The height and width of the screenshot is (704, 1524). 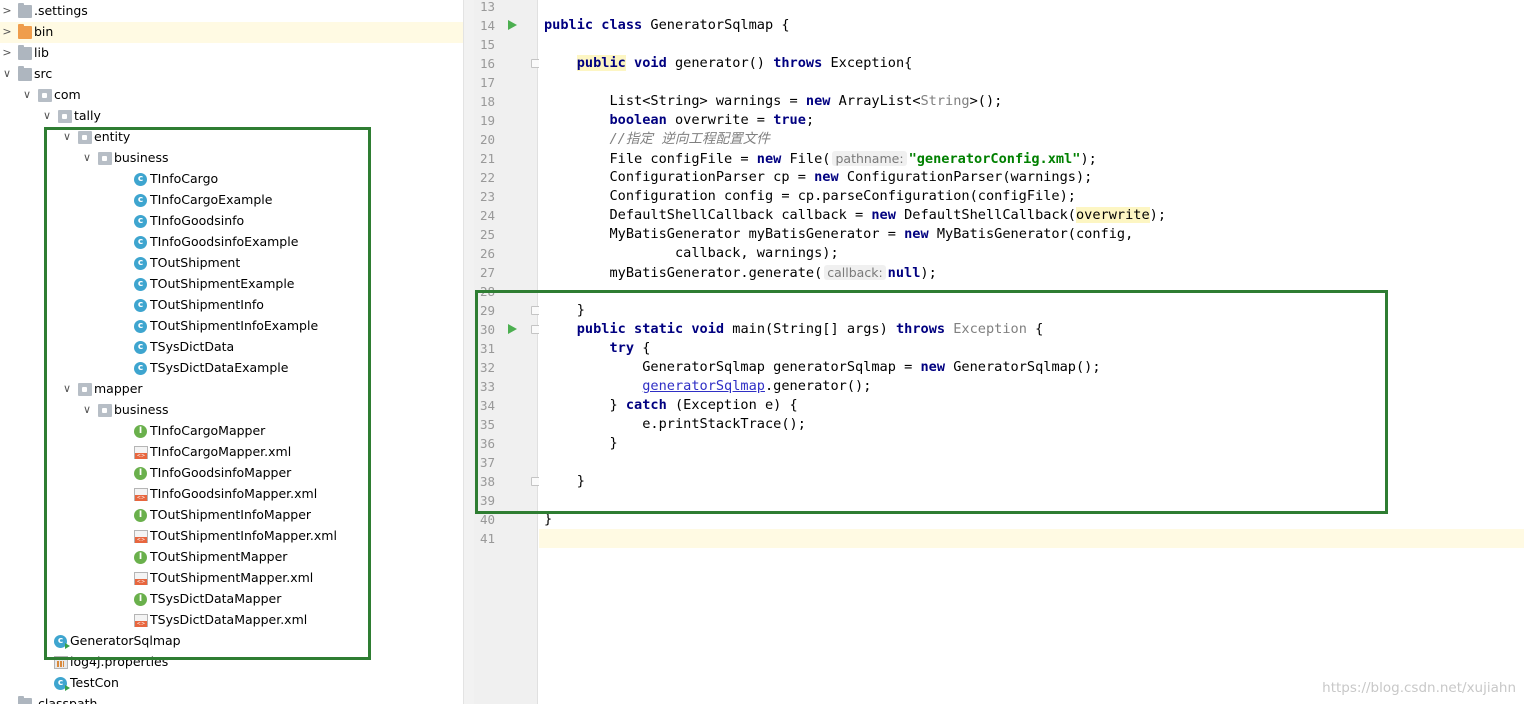 I want to click on tree-folder-lib: > lib, so click(x=231, y=53).